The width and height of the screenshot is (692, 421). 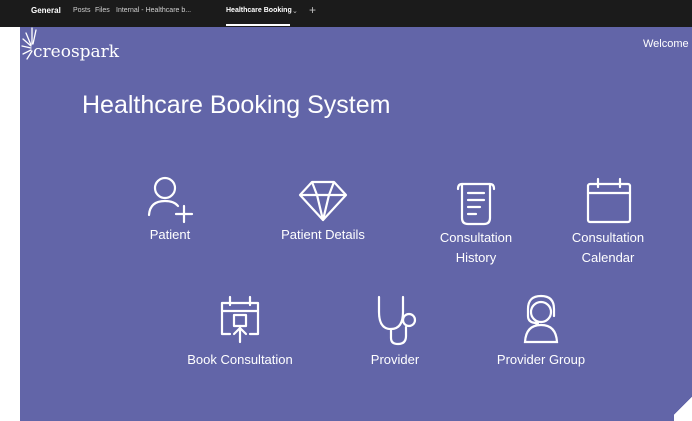 I want to click on consultation-history-tile: Consultation History, so click(x=476, y=222).